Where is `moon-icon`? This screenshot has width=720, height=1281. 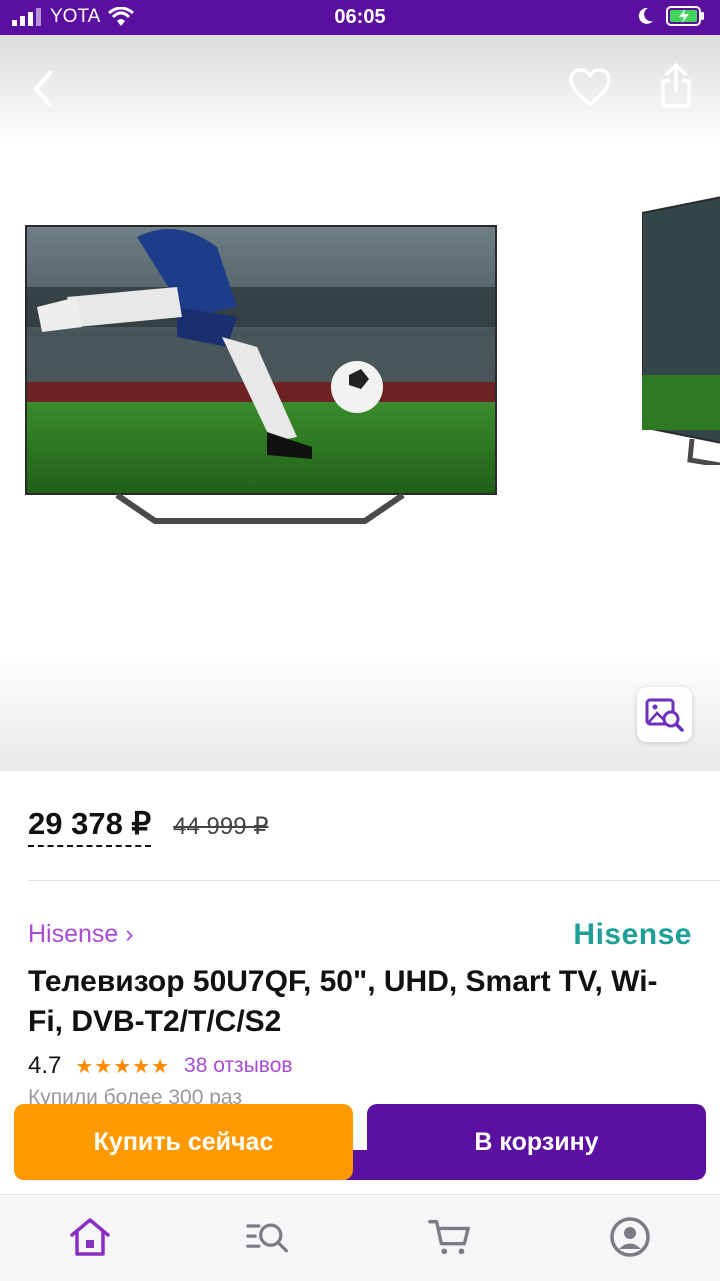 moon-icon is located at coordinates (645, 15).